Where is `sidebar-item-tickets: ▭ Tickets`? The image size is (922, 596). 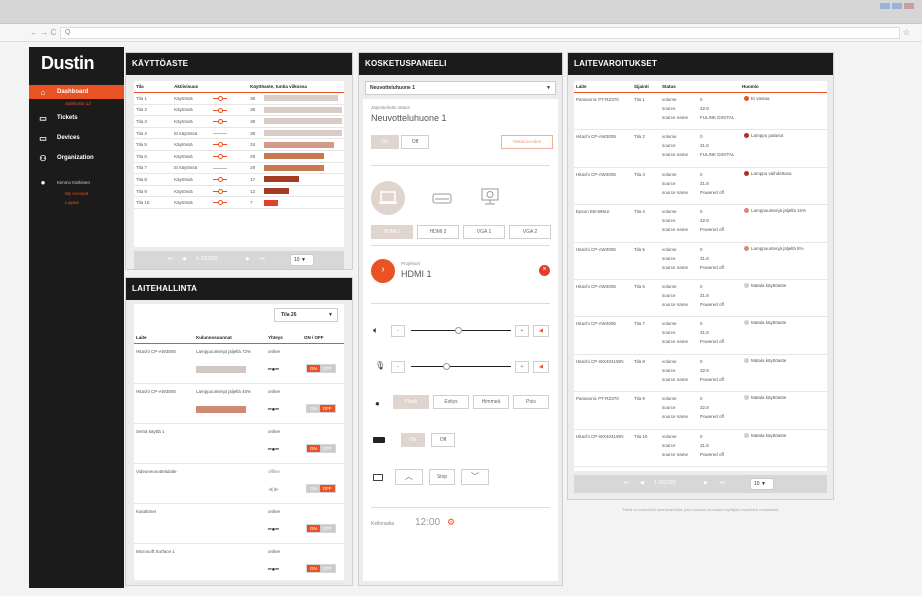 sidebar-item-tickets: ▭ Tickets is located at coordinates (76, 118).